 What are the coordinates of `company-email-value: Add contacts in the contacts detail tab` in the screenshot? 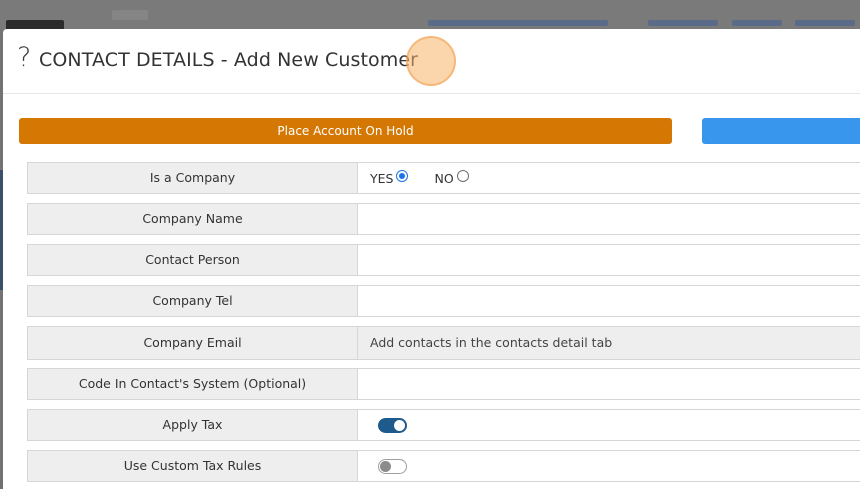 It's located at (609, 343).